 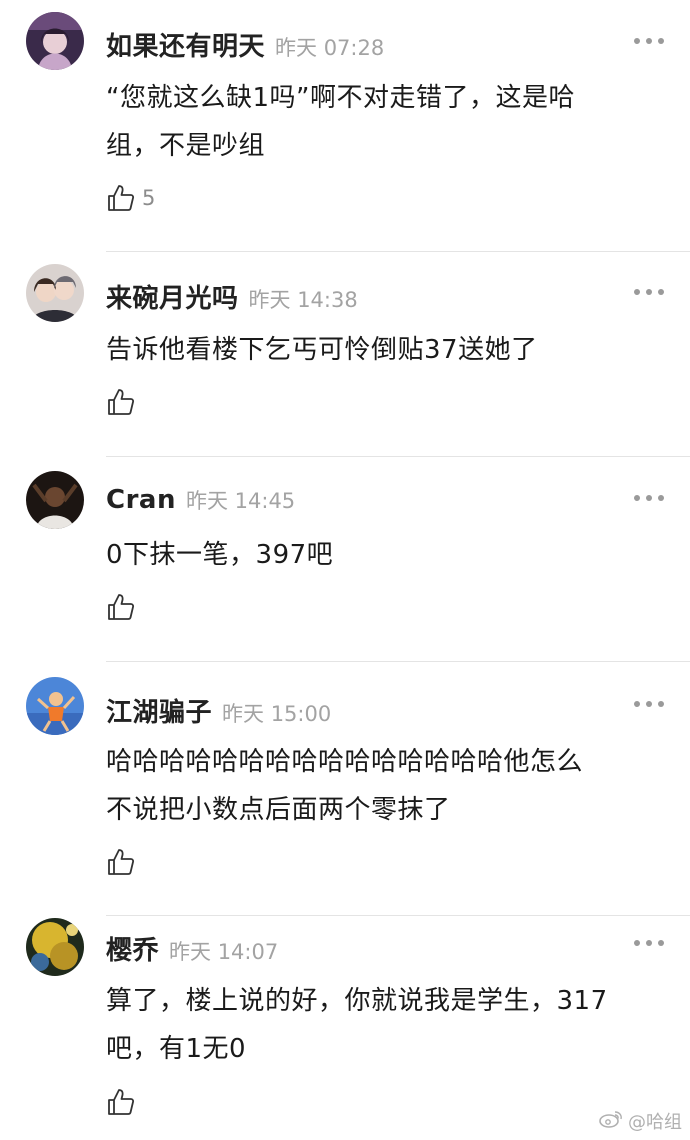 What do you see at coordinates (240, 501) in the screenshot?
I see `comment-date: 昨天 14:45` at bounding box center [240, 501].